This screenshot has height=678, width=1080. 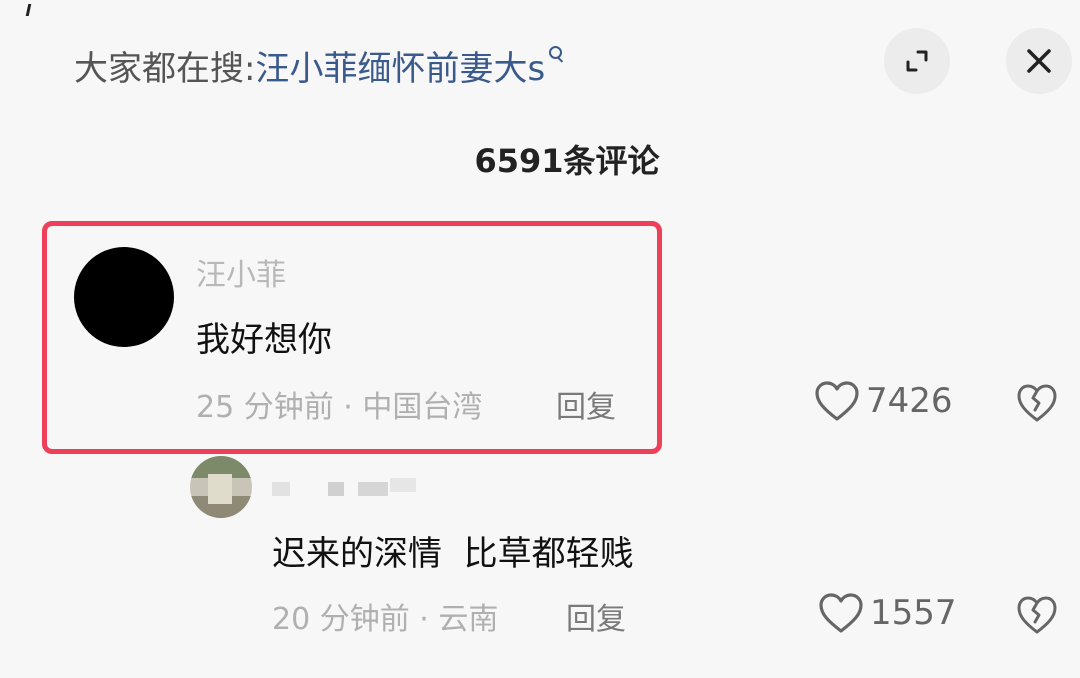 I want to click on comment-author: 汪小菲, so click(x=241, y=272).